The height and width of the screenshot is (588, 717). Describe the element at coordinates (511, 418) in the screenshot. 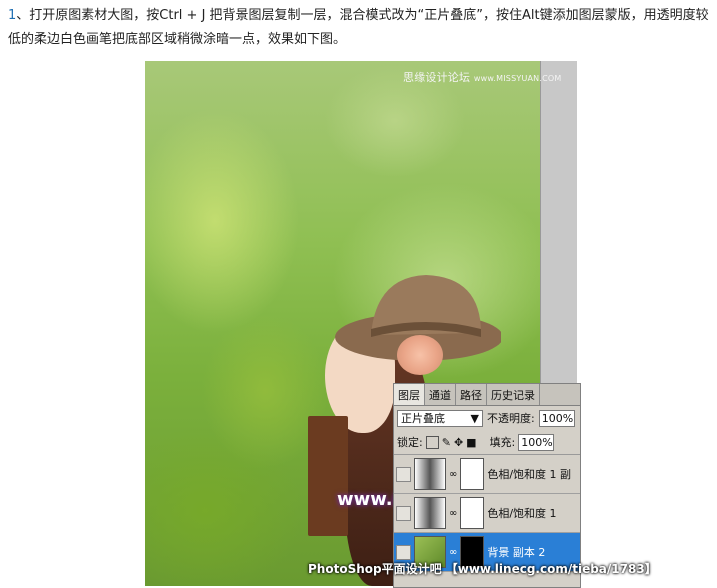

I see `opacity-label: 不透明度:` at that location.